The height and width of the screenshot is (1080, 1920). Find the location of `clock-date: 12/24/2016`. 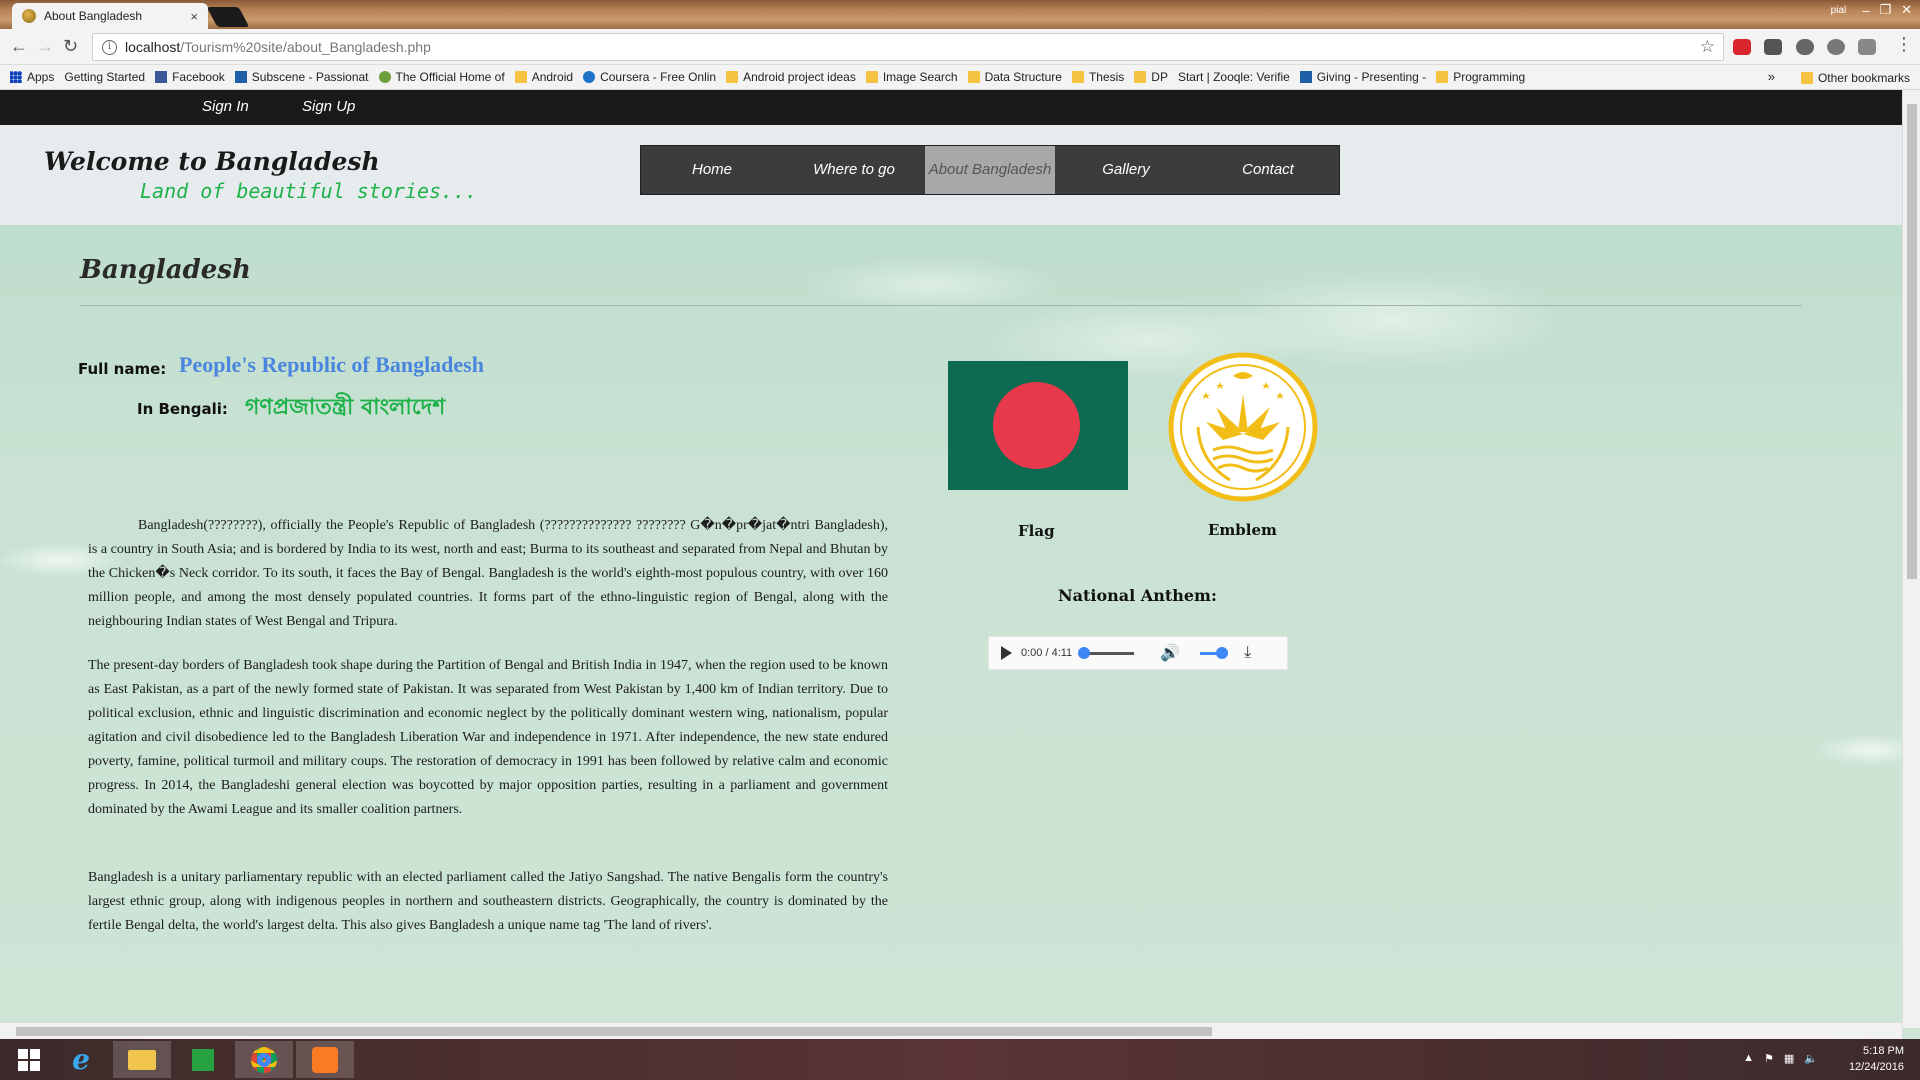

clock-date: 12/24/2016 is located at coordinates (1876, 1067).